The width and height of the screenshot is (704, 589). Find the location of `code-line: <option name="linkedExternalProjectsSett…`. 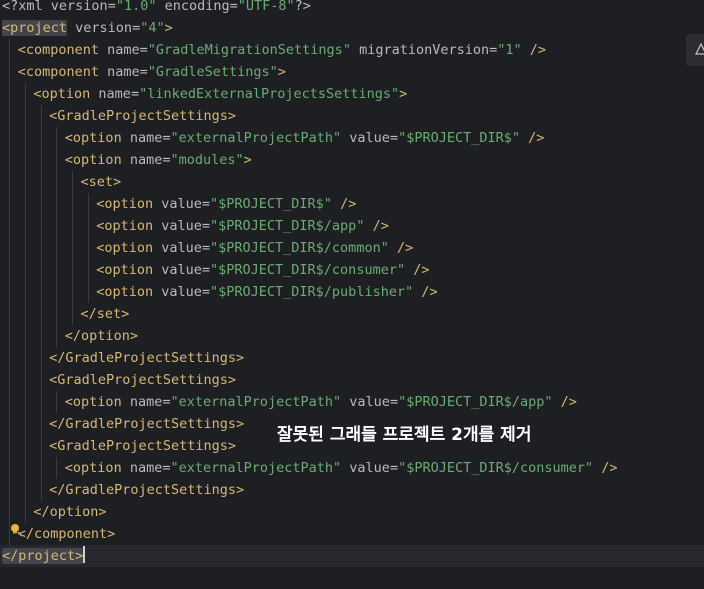

code-line: <option name="linkedExternalProjectsSett… is located at coordinates (352, 94).